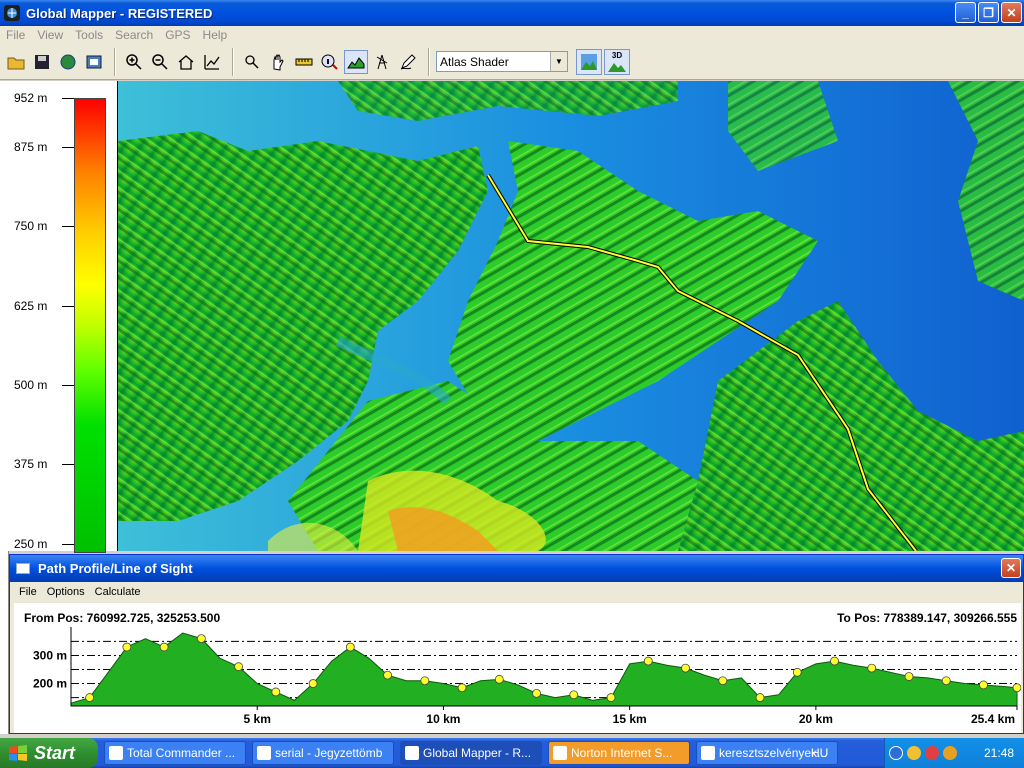  What do you see at coordinates (28, 592) in the screenshot?
I see `profile-menu-file: File` at bounding box center [28, 592].